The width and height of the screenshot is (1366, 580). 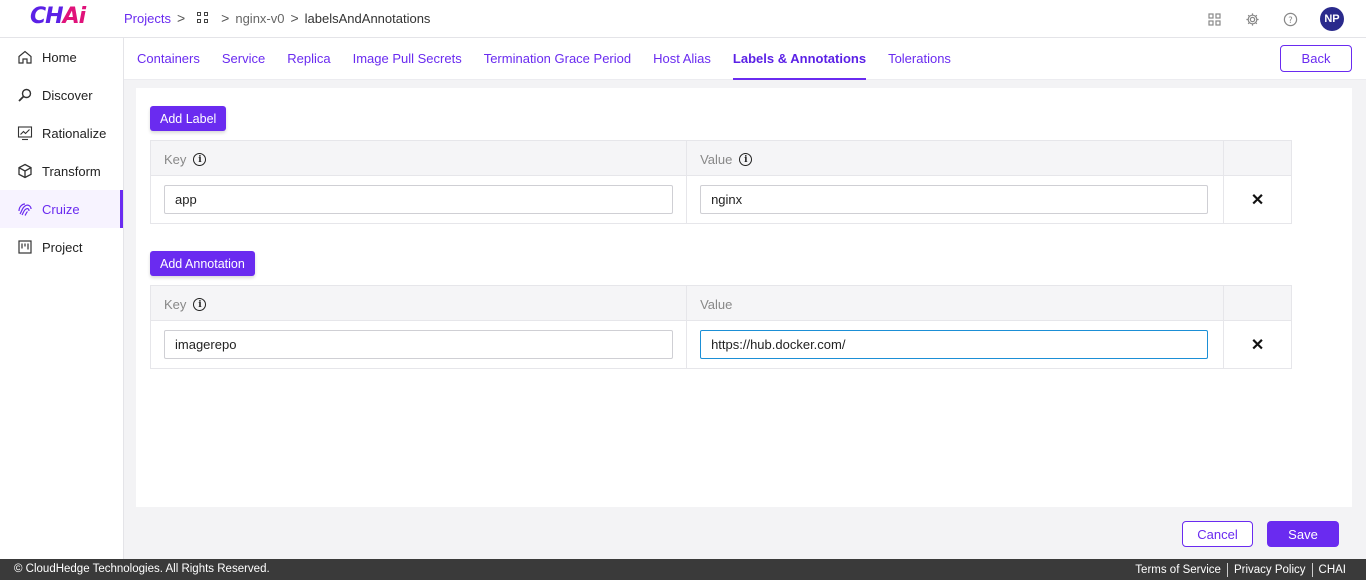 I want to click on sidebar-item-label: Discover, so click(x=67, y=95).